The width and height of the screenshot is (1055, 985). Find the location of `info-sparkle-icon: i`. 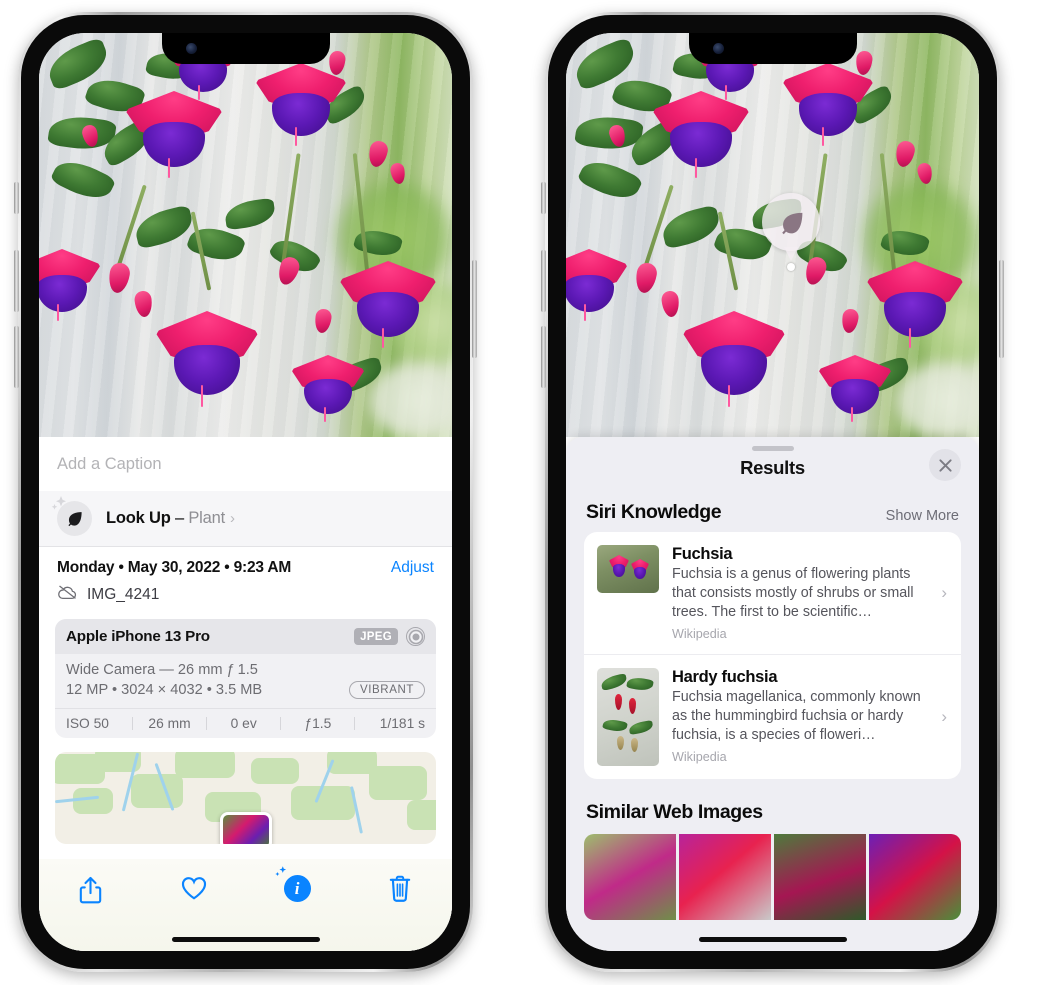

info-sparkle-icon: i is located at coordinates (293, 884).